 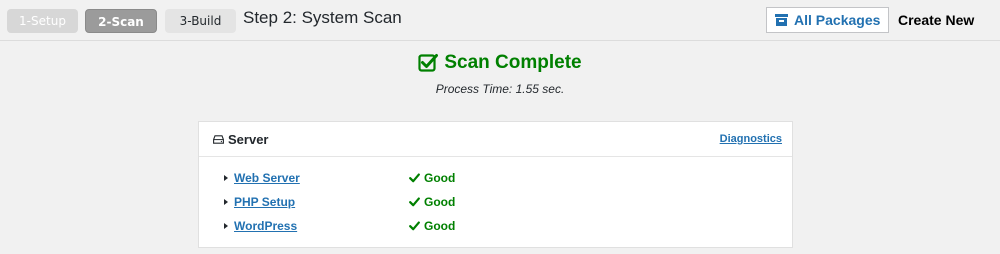 What do you see at coordinates (751, 139) in the screenshot?
I see `diagnostics-link: Diagnostics` at bounding box center [751, 139].